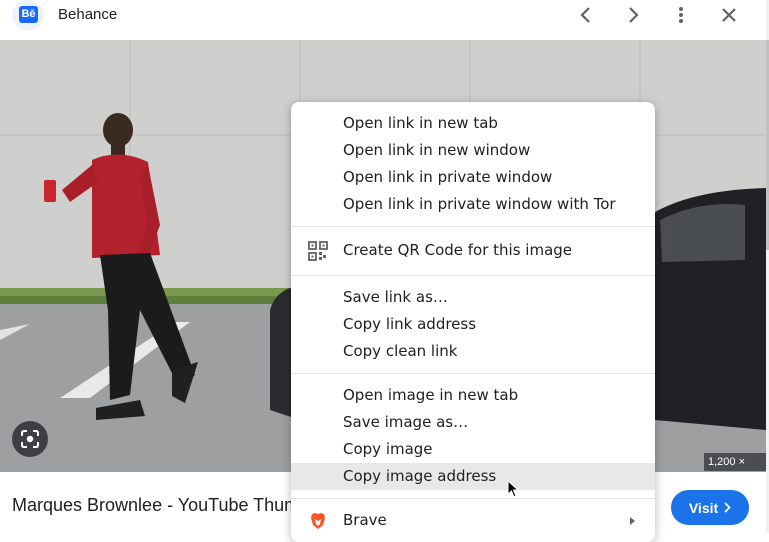  I want to click on menu-item-label: Brave, so click(365, 520).